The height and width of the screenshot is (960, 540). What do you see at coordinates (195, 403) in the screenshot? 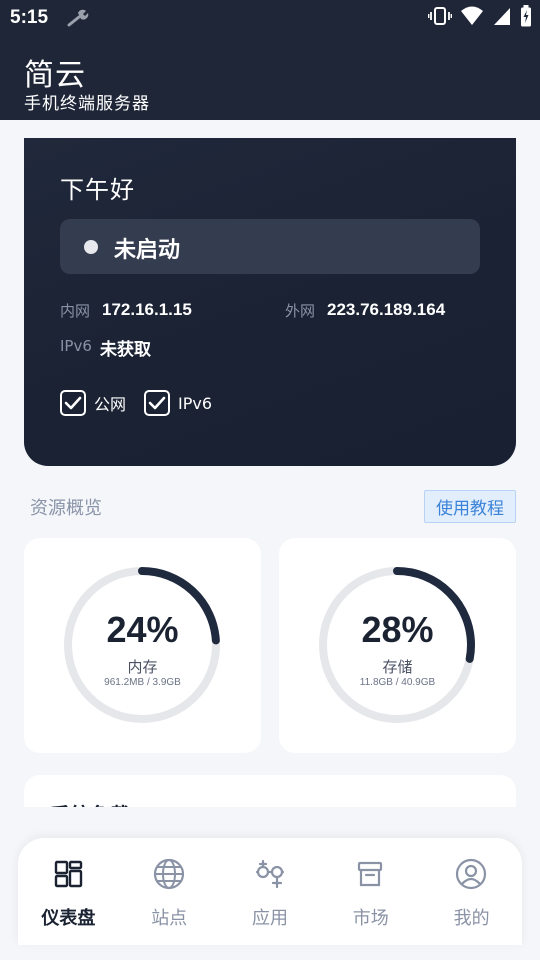
I see `ipv6-option-label: IPv6` at bounding box center [195, 403].